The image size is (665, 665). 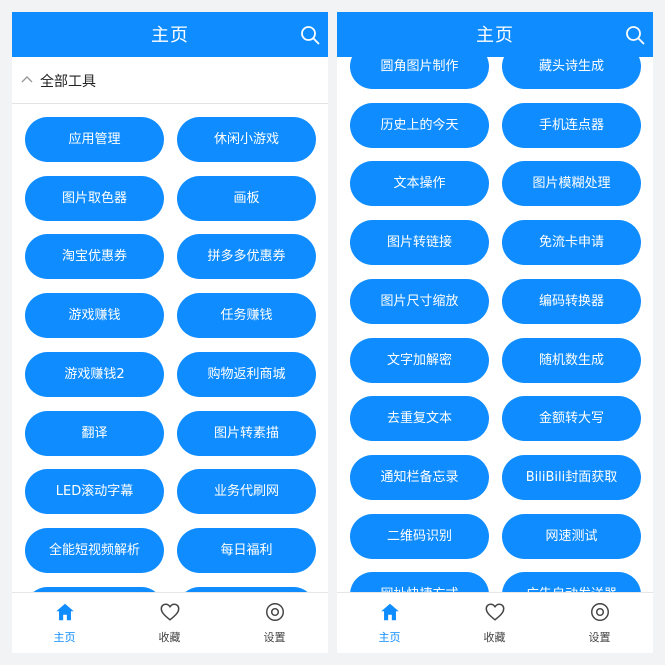 I want to click on tool-button: 金额转大写, so click(x=571, y=419).